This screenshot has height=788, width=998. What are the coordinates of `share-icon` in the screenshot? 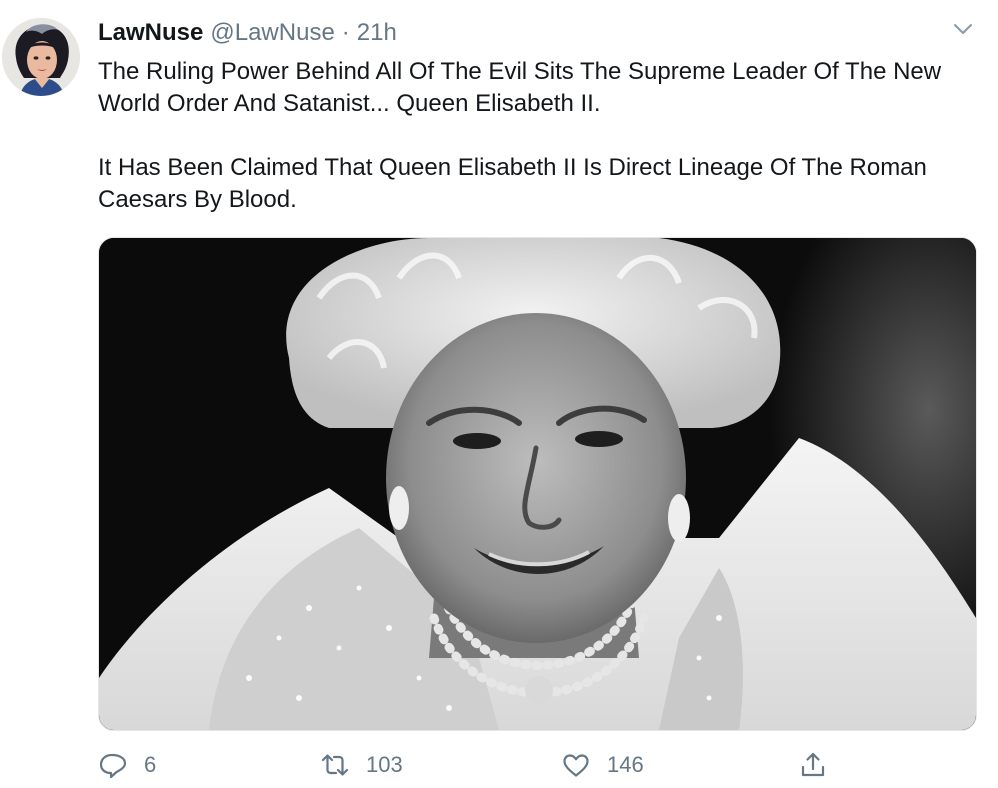 It's located at (813, 764).